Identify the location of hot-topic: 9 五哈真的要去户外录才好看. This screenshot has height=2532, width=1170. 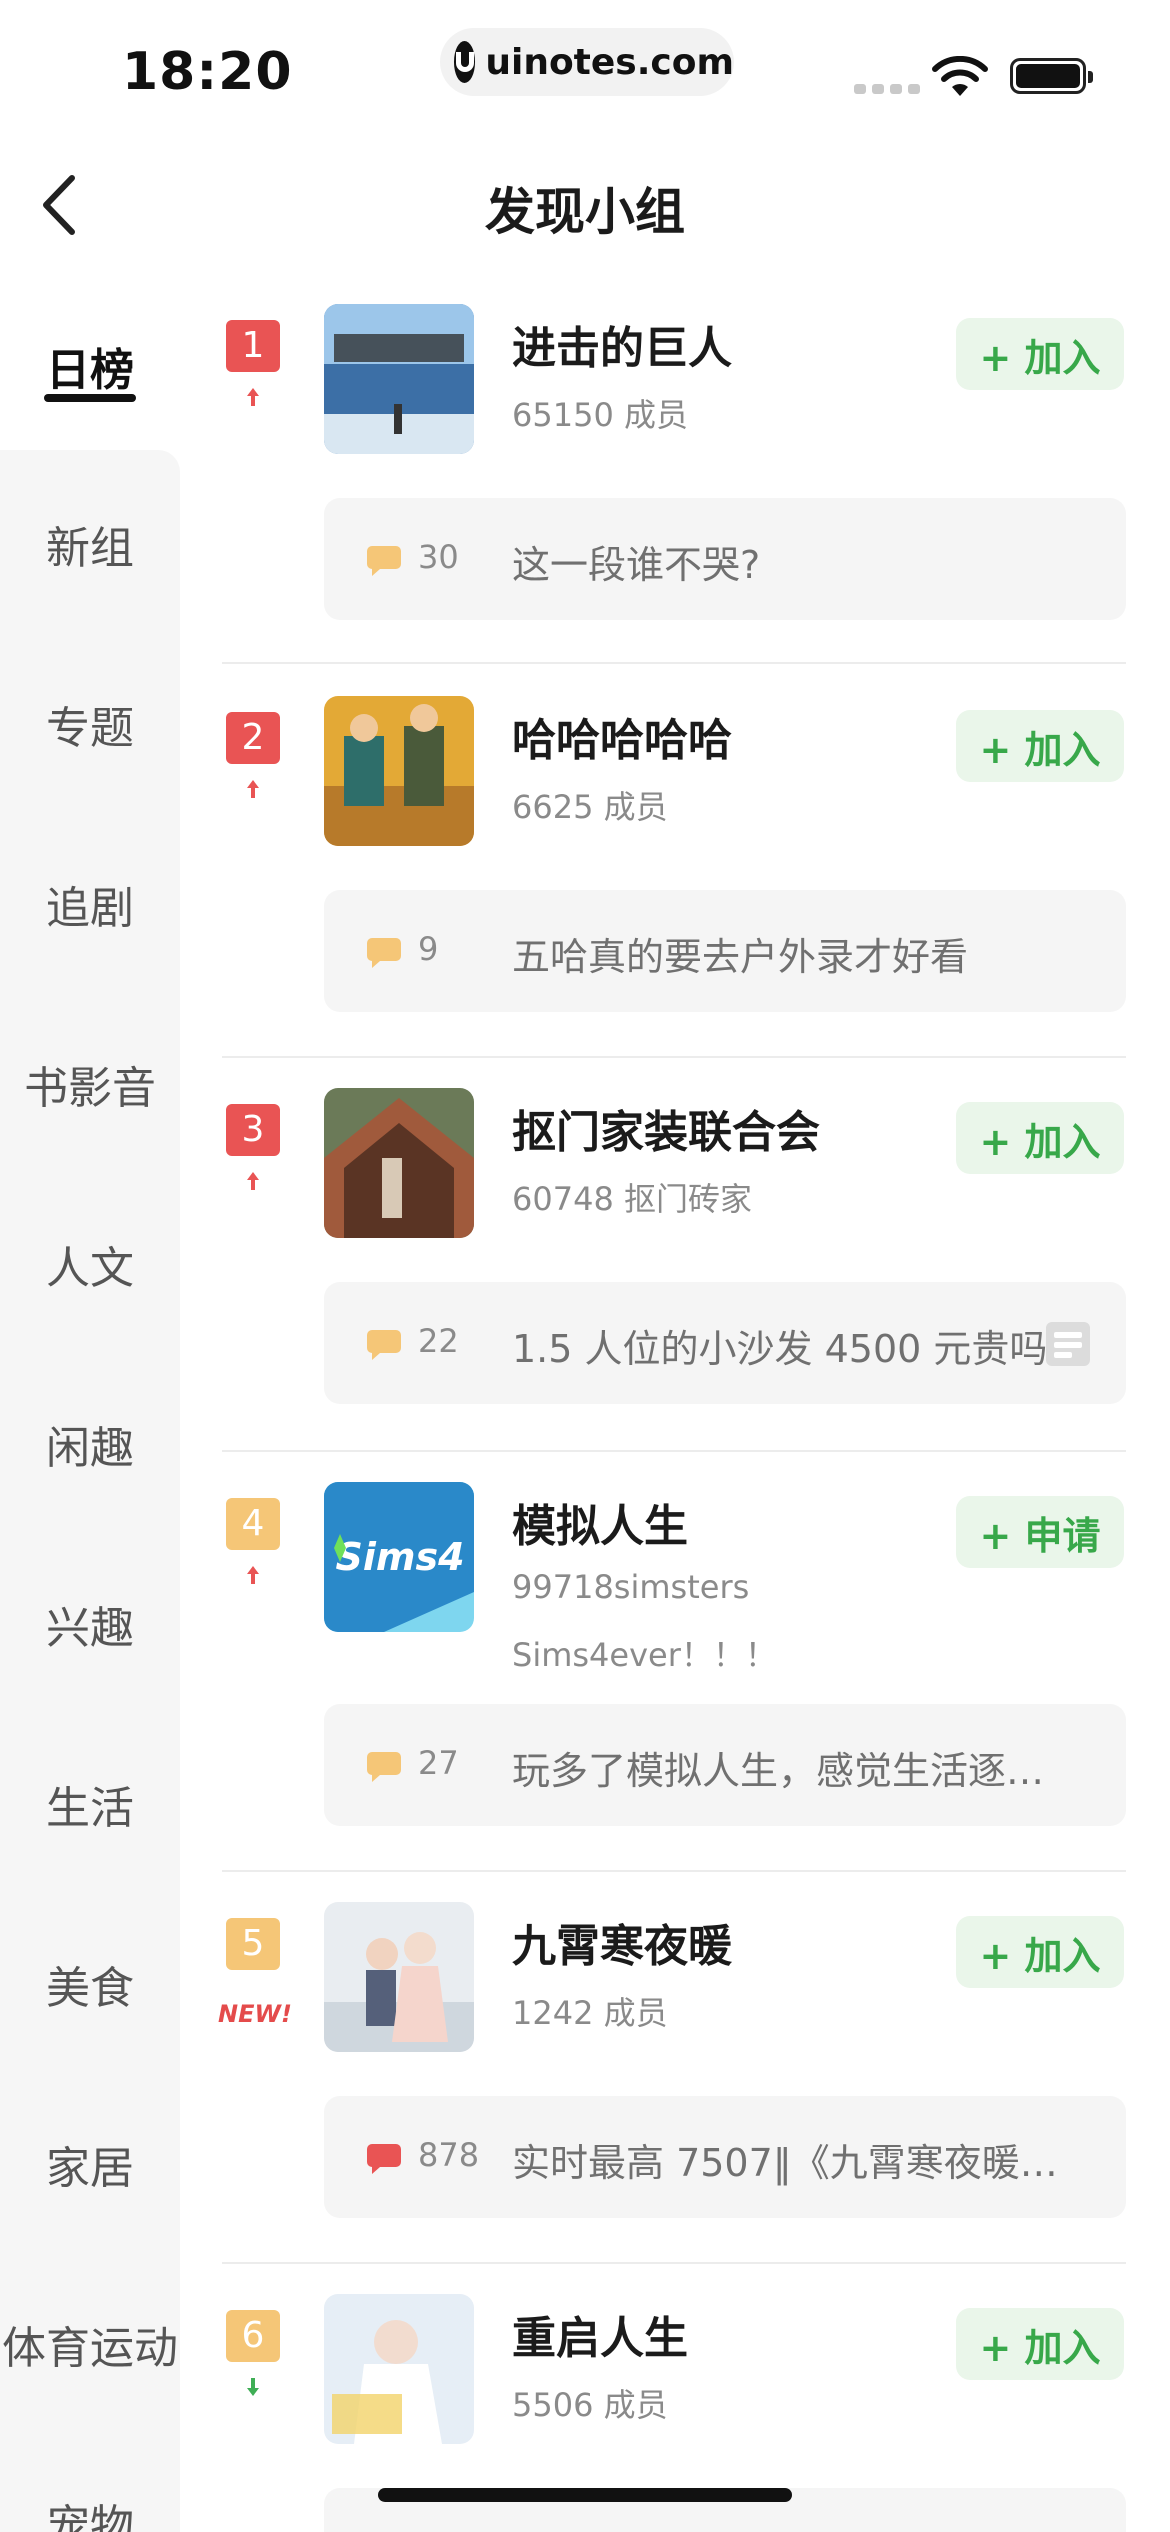
(725, 951).